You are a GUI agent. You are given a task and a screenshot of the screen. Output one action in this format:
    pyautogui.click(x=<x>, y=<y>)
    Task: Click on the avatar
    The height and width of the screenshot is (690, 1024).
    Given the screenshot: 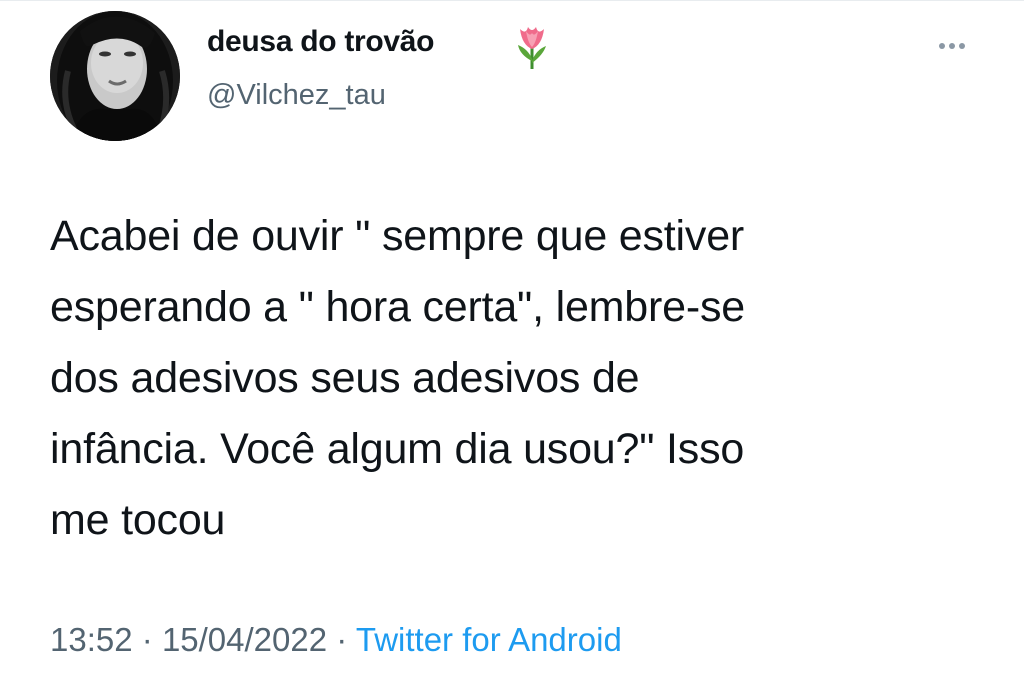 What is the action you would take?
    pyautogui.click(x=115, y=76)
    